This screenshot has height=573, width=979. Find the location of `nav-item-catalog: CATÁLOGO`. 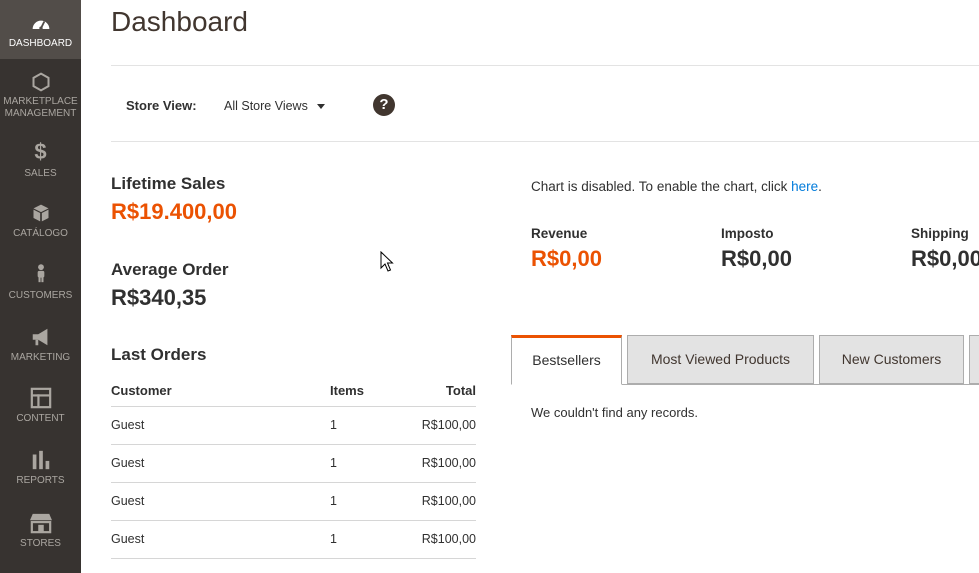

nav-item-catalog: CATÁLOGO is located at coordinates (40, 221).